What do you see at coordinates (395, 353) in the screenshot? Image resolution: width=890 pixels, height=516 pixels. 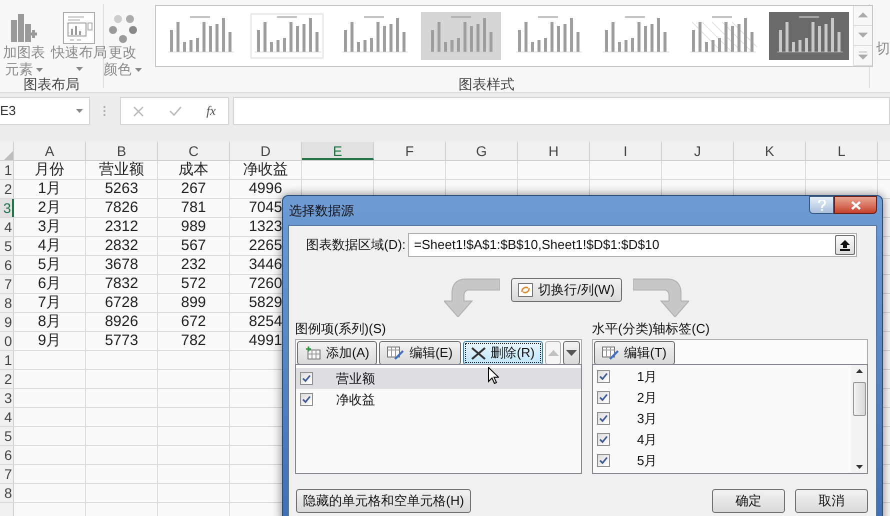 I see `table-pencil-icon` at bounding box center [395, 353].